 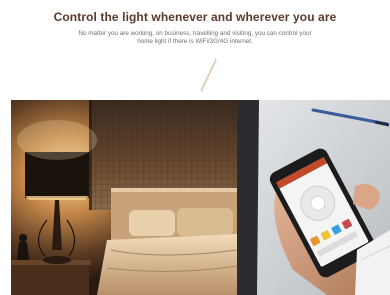 What do you see at coordinates (209, 75) in the screenshot?
I see `divider-line` at bounding box center [209, 75].